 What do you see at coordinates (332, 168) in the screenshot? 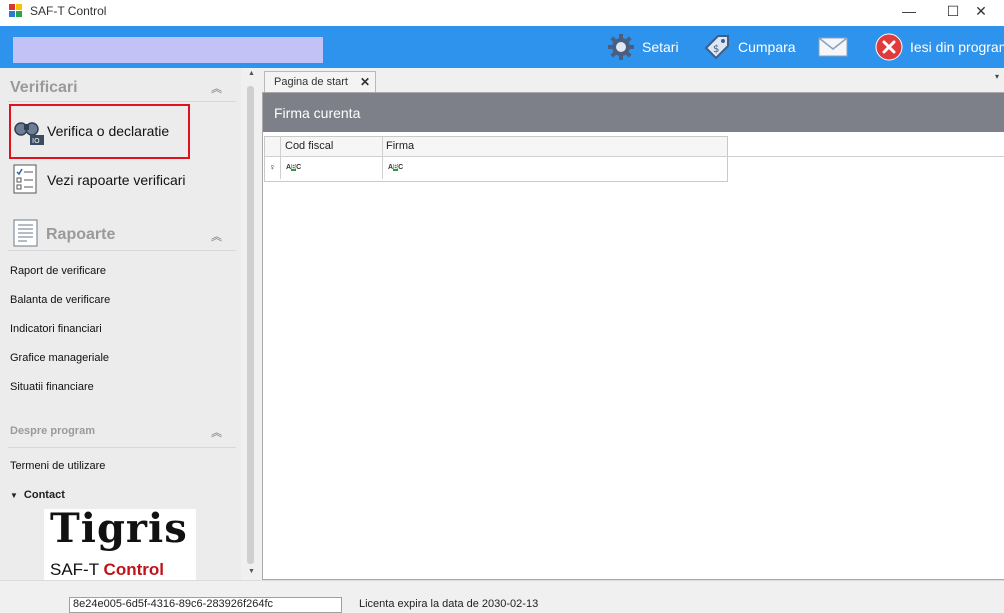
I see `filter-cell-cod-fiscal: ABC` at bounding box center [332, 168].